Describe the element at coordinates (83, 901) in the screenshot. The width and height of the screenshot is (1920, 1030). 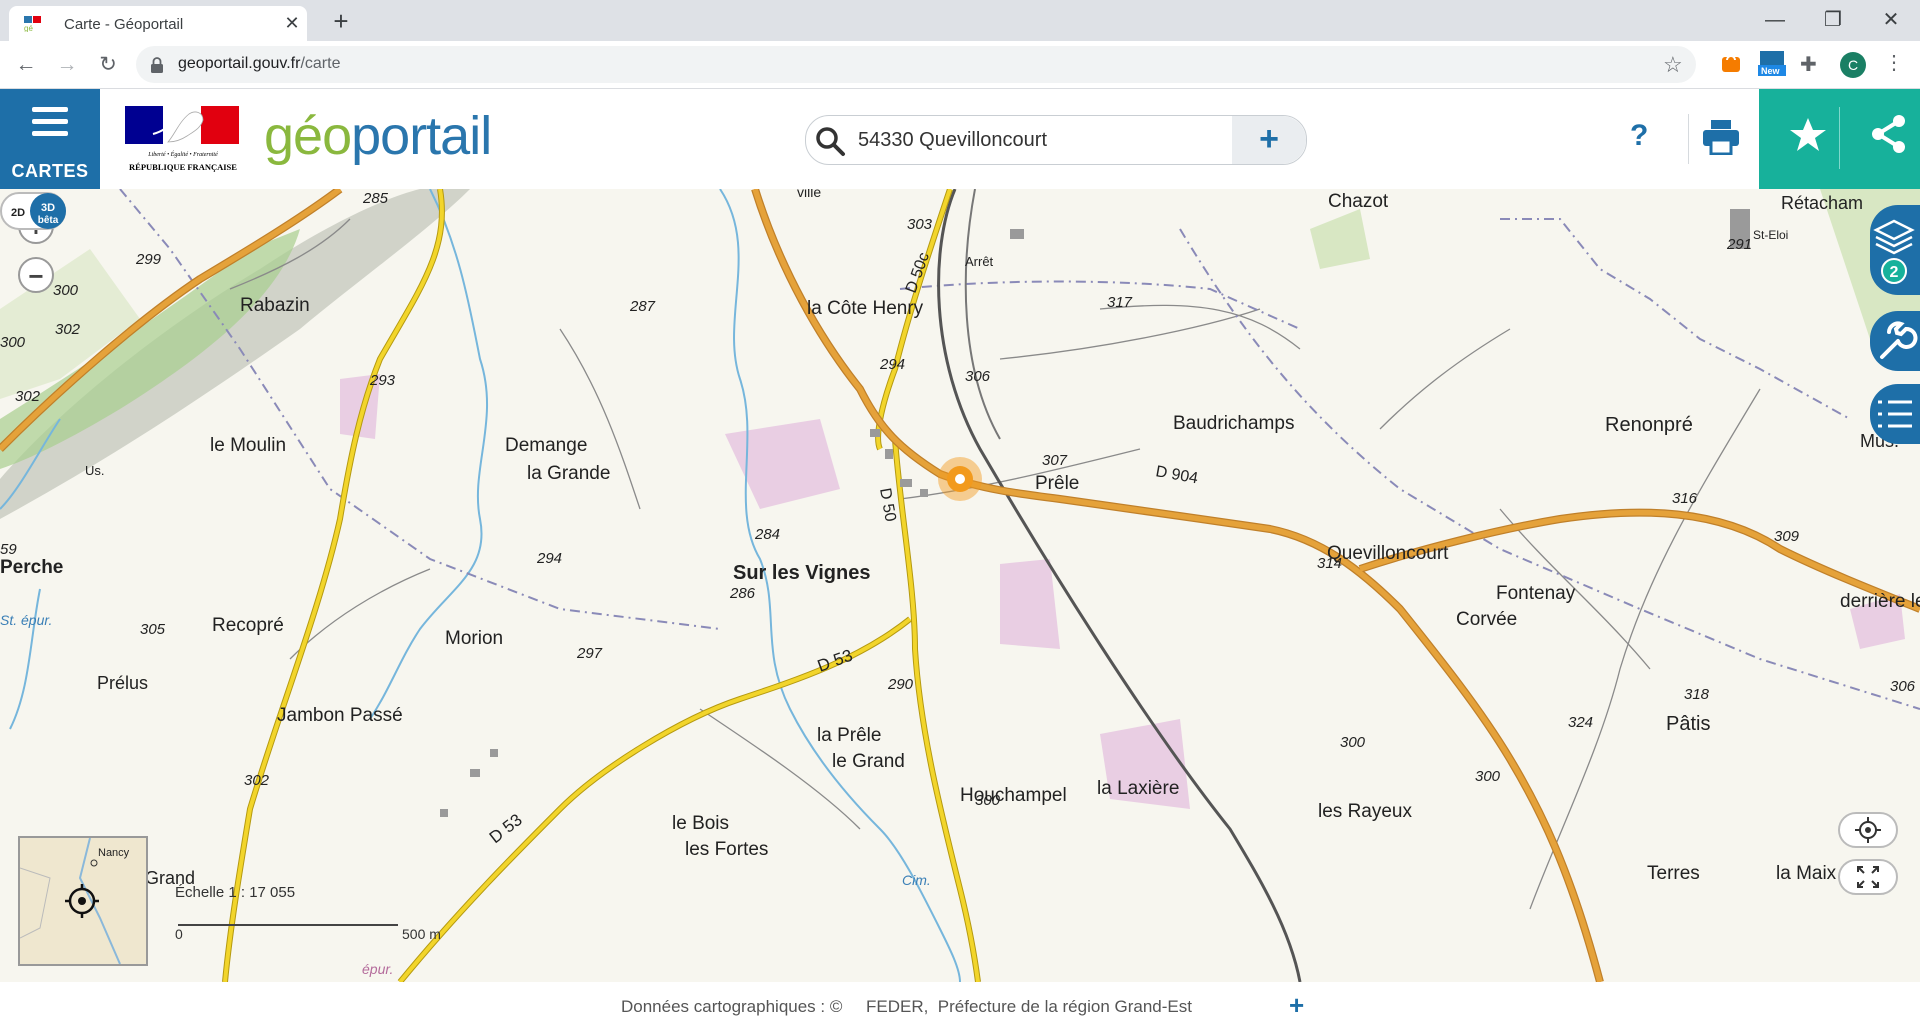
I see `overview-map: Nancy` at that location.